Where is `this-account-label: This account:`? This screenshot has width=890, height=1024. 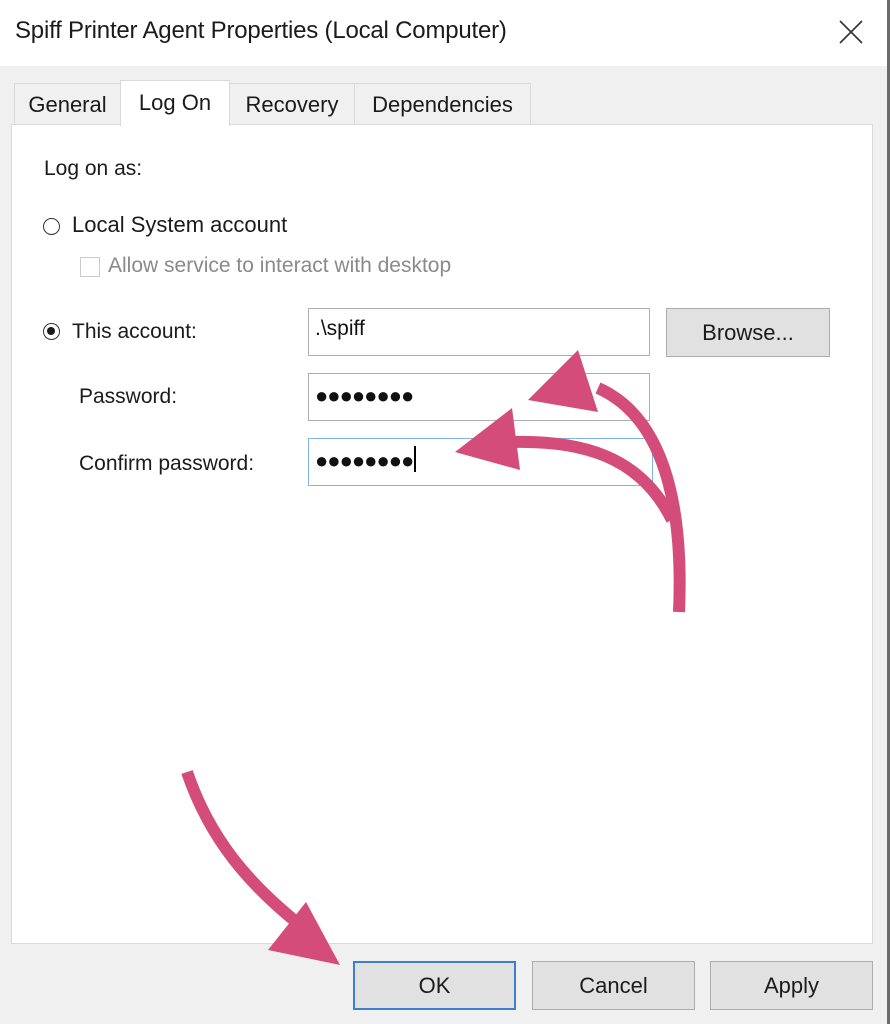
this-account-label: This account: is located at coordinates (134, 332).